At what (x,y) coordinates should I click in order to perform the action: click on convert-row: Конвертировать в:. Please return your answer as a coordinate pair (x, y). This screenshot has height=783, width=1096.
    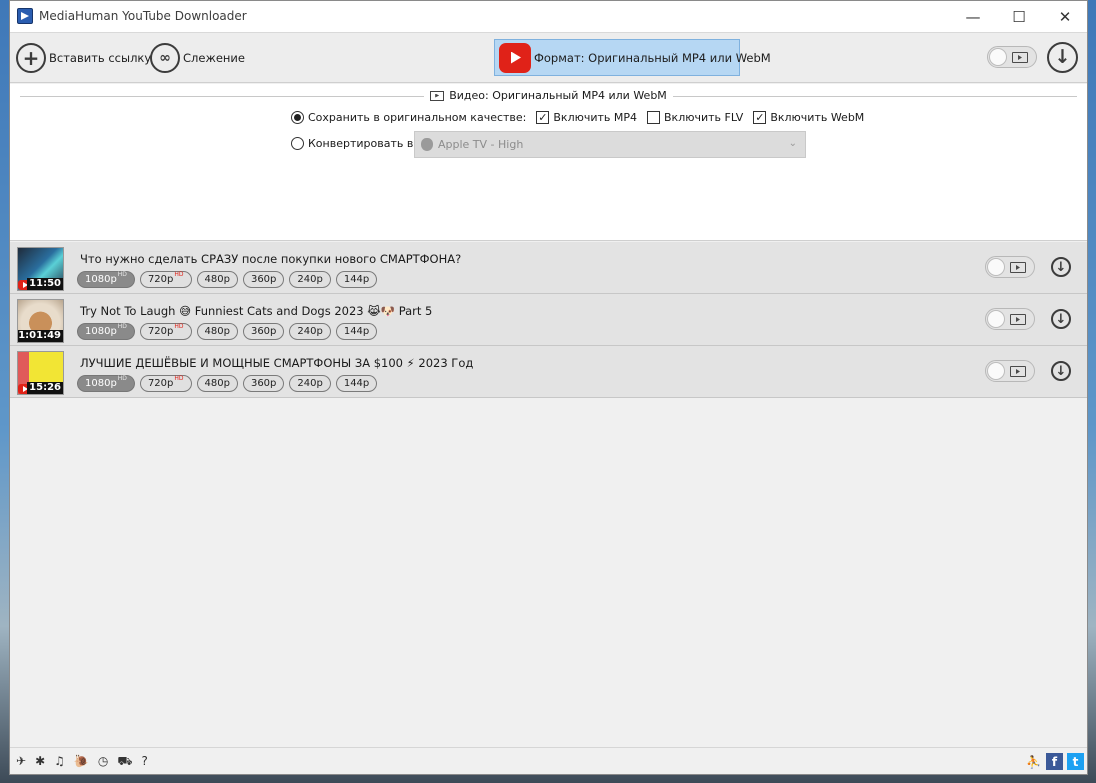
    Looking at the image, I should click on (354, 143).